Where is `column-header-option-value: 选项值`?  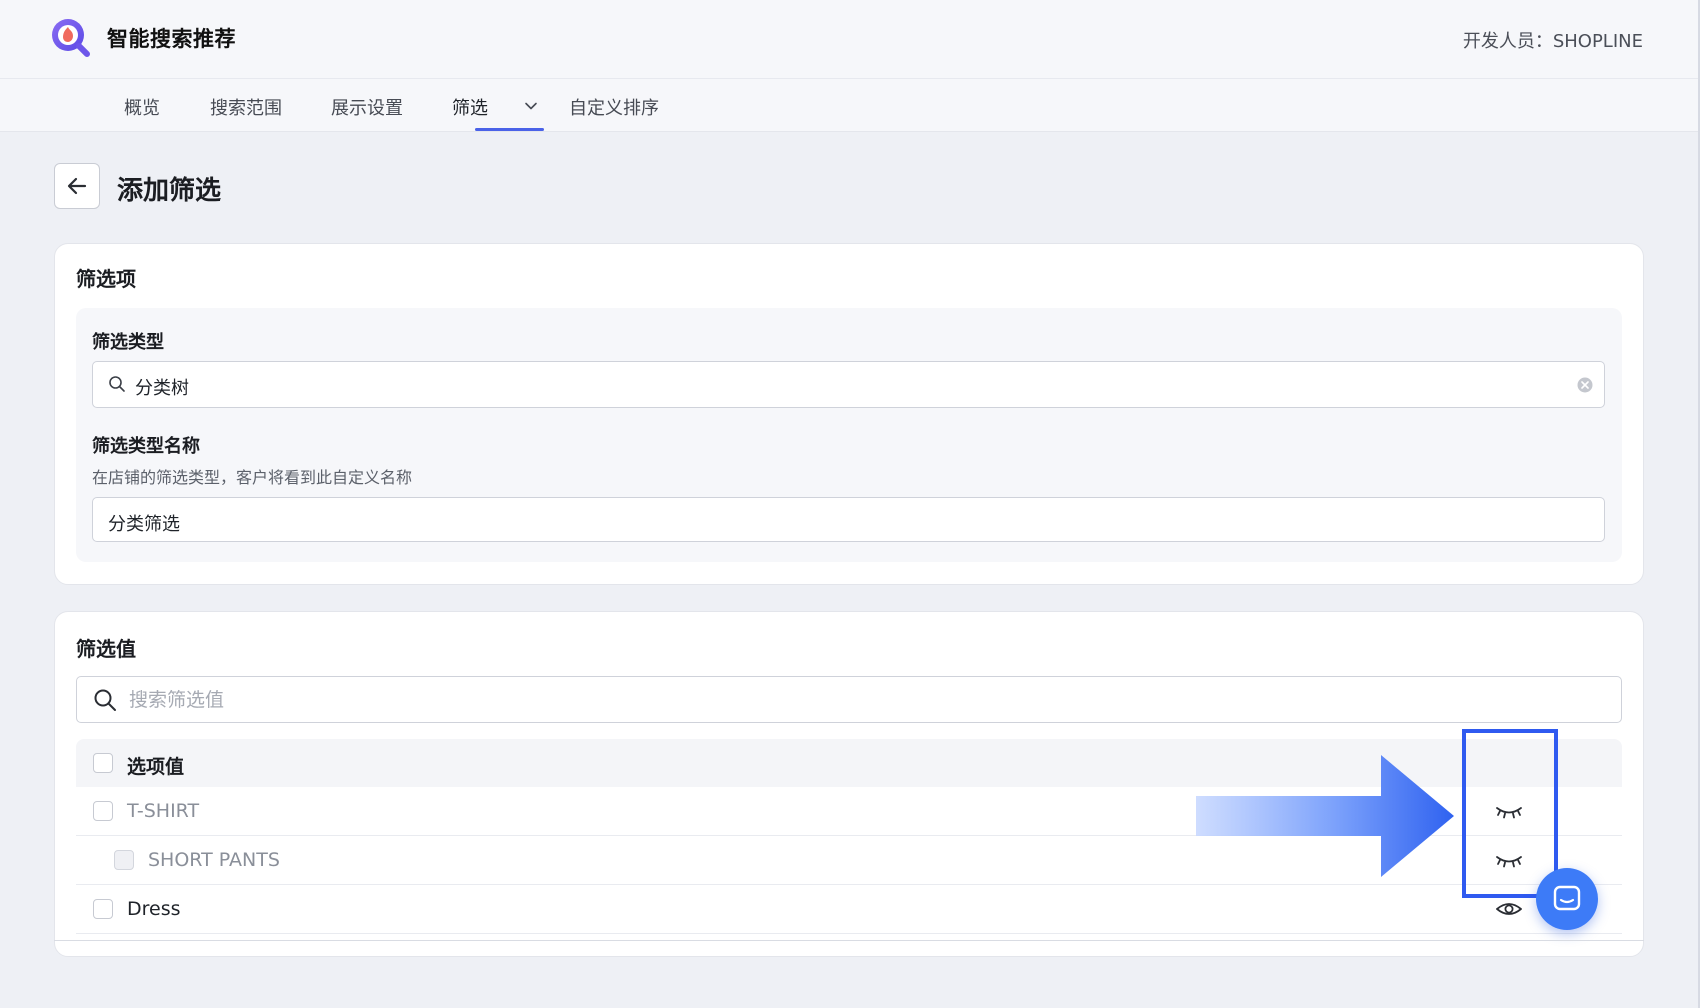
column-header-option-value: 选项值 is located at coordinates (156, 767).